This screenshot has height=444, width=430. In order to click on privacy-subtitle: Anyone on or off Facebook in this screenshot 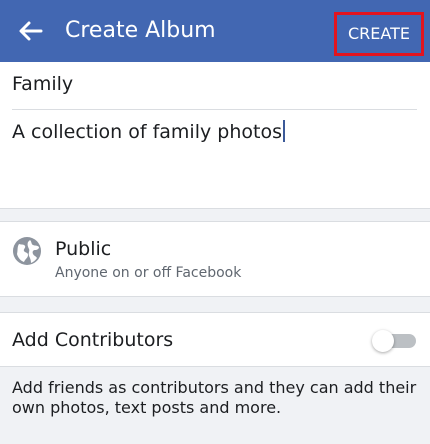, I will do `click(148, 273)`.